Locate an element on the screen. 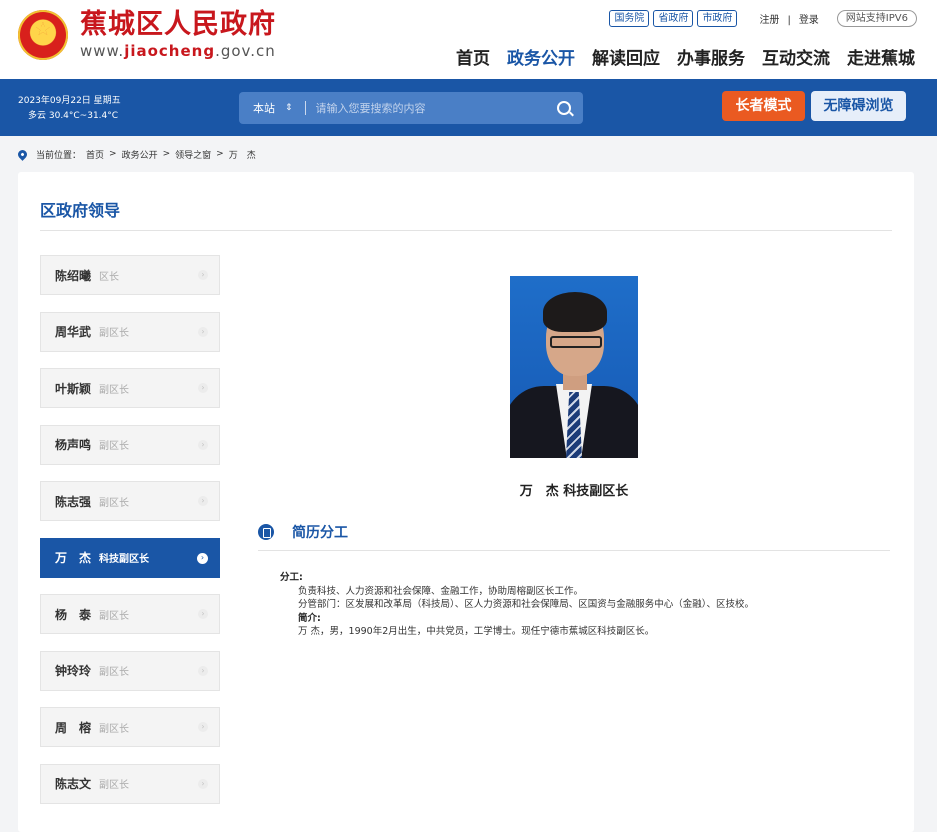  date-text: 2023年09月22日 星期五 is located at coordinates (69, 101).